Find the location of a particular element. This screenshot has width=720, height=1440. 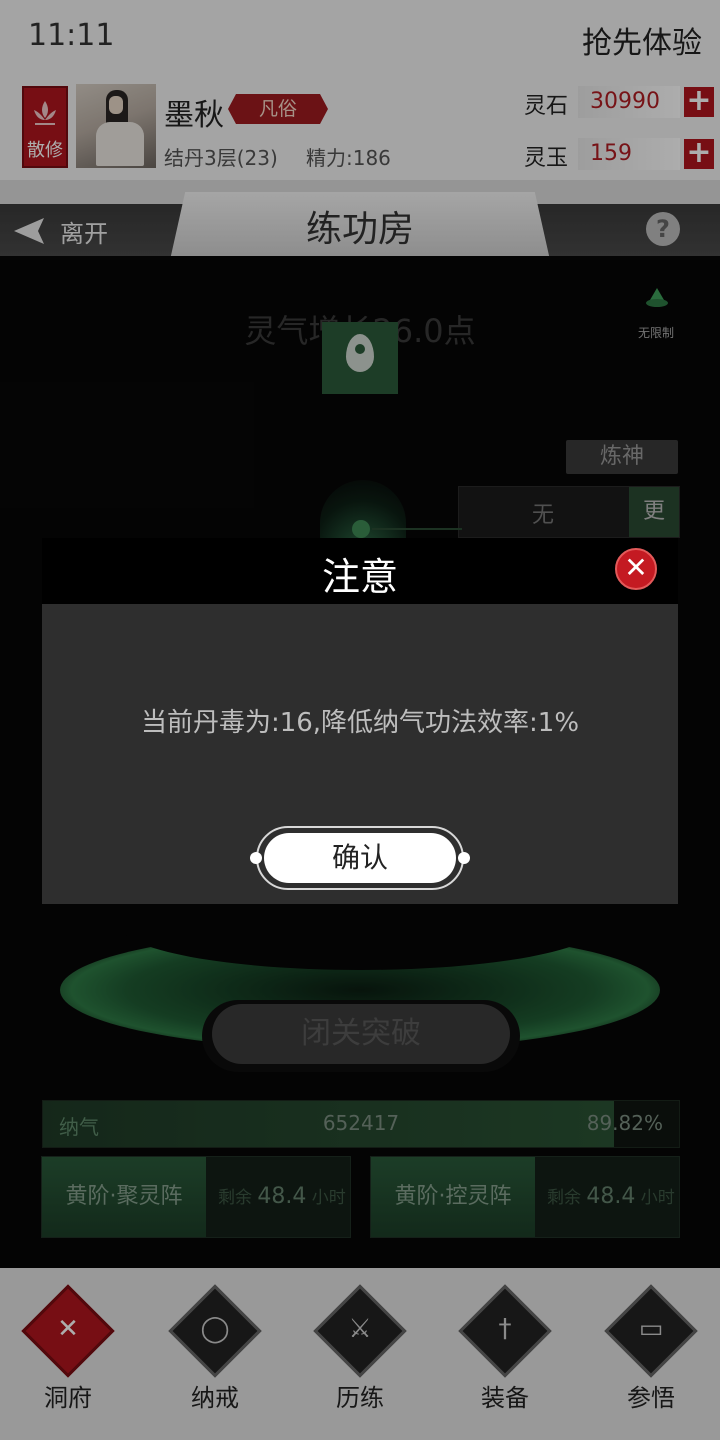

dialog-message: 当前丹毒为:16,降低纳气功法效率:1% is located at coordinates (360, 723).